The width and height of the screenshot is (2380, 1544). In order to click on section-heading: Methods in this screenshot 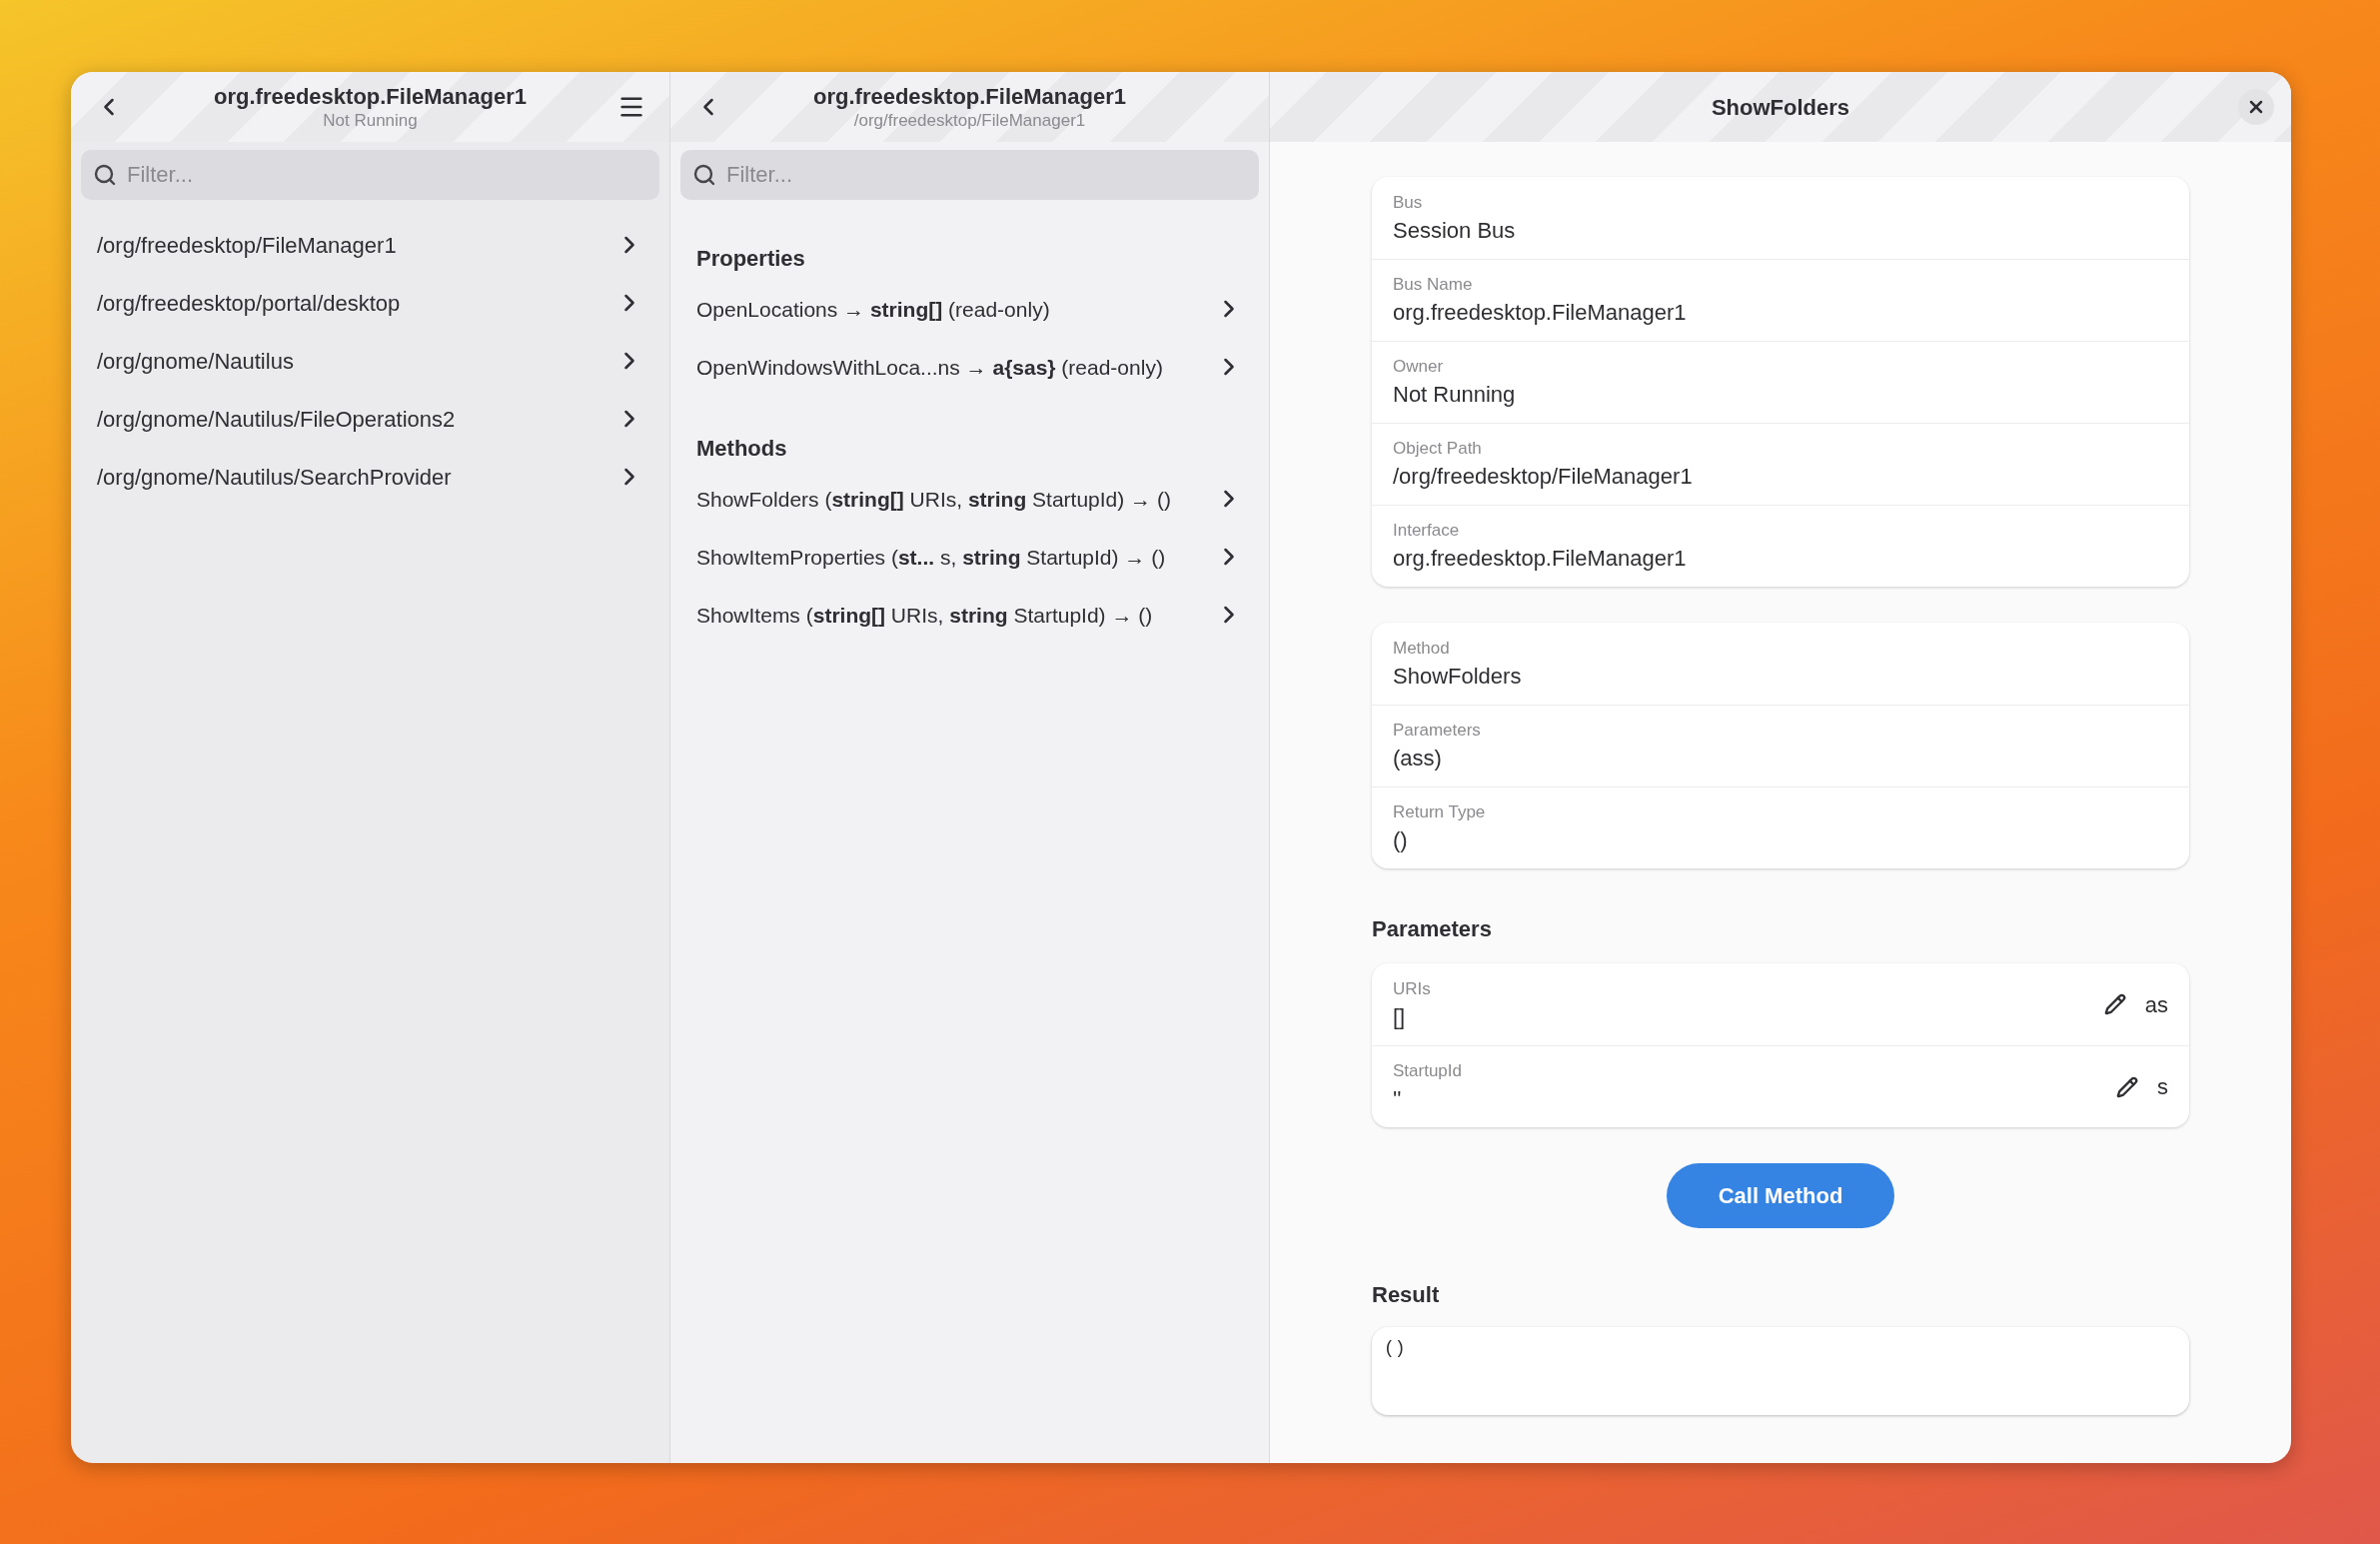, I will do `click(742, 448)`.